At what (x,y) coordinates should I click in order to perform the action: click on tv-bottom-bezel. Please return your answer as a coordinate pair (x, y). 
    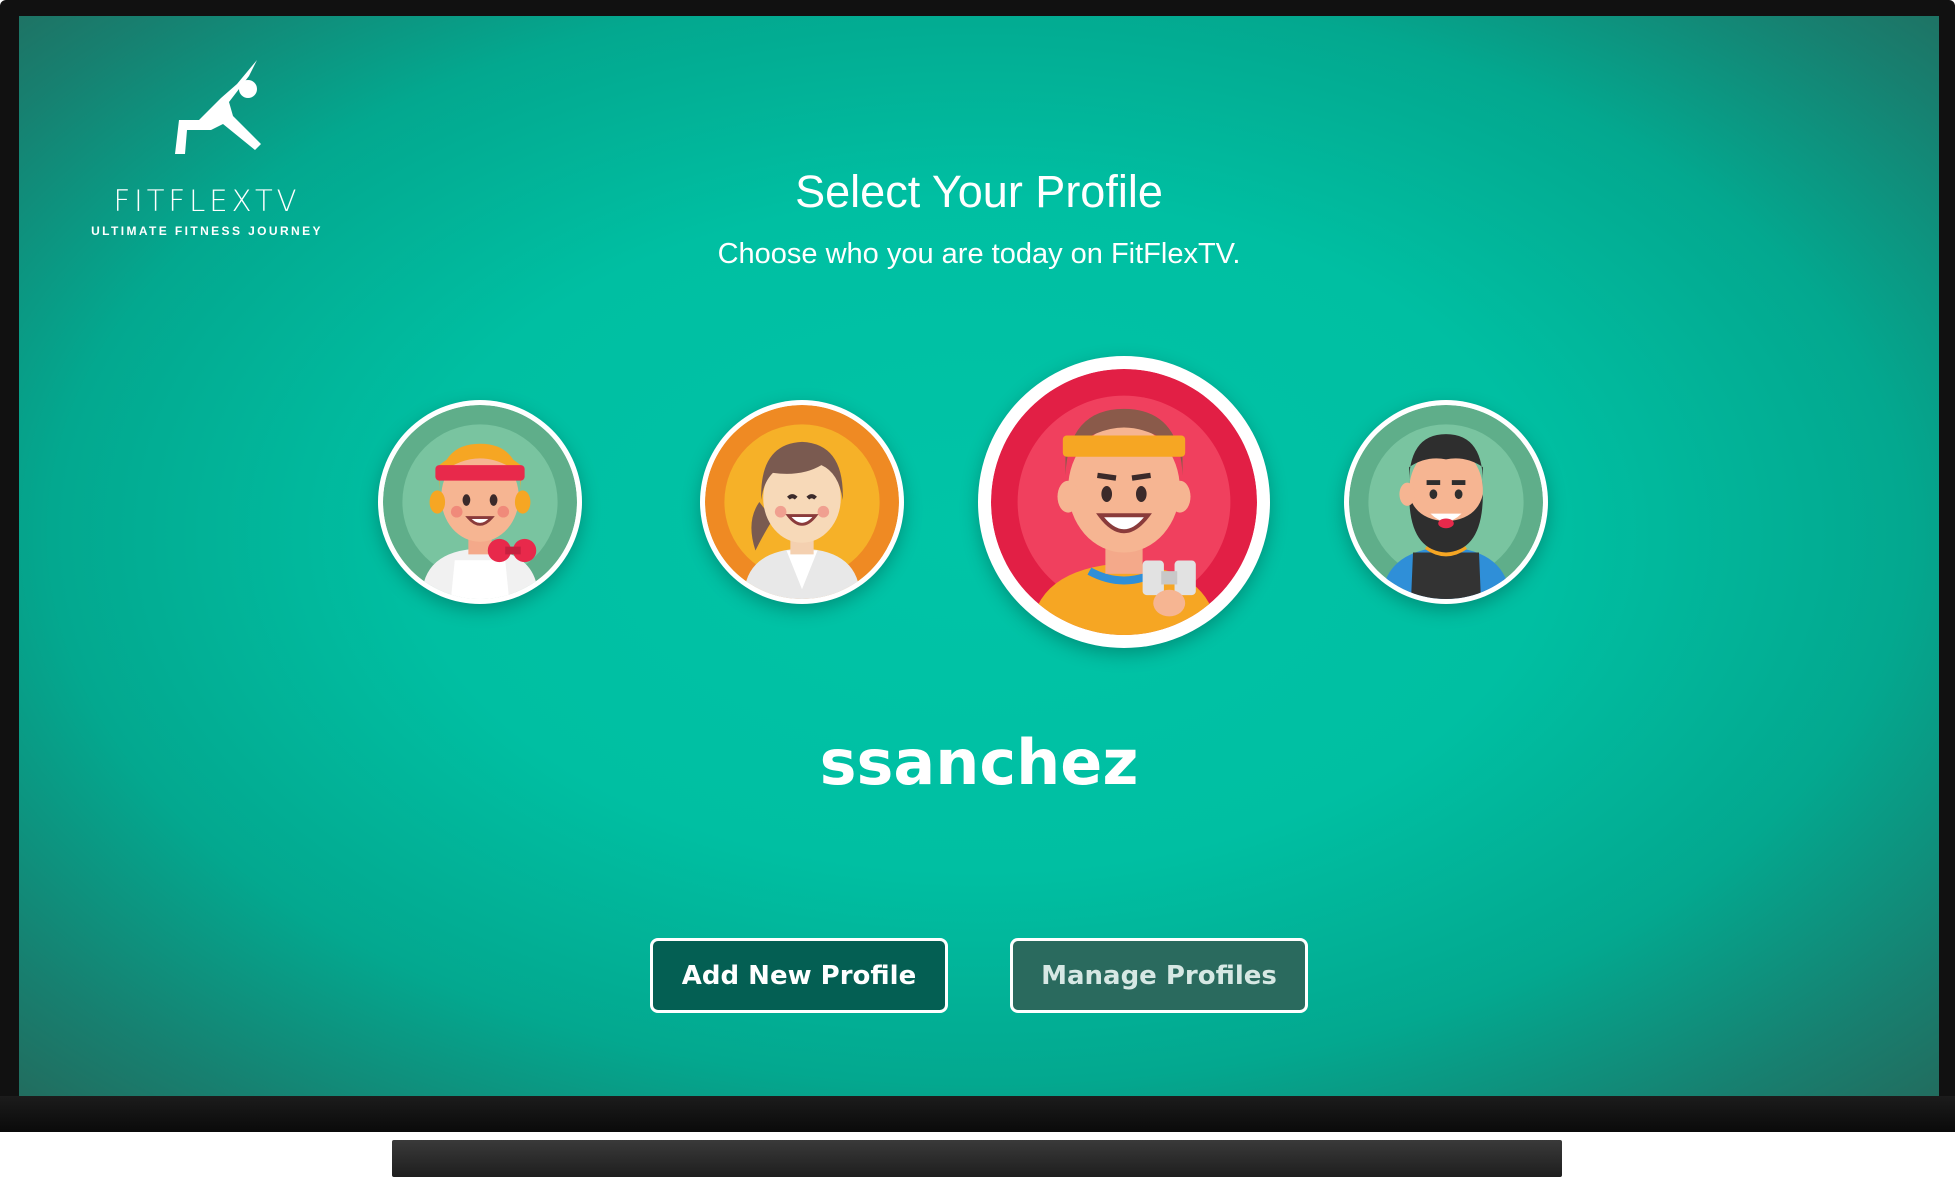
    Looking at the image, I should click on (977, 1114).